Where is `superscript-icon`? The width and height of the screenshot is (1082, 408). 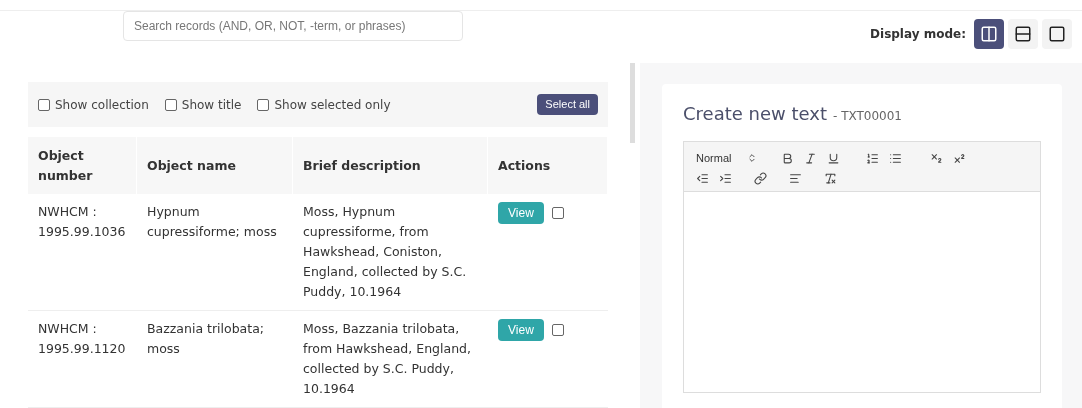
superscript-icon is located at coordinates (960, 158).